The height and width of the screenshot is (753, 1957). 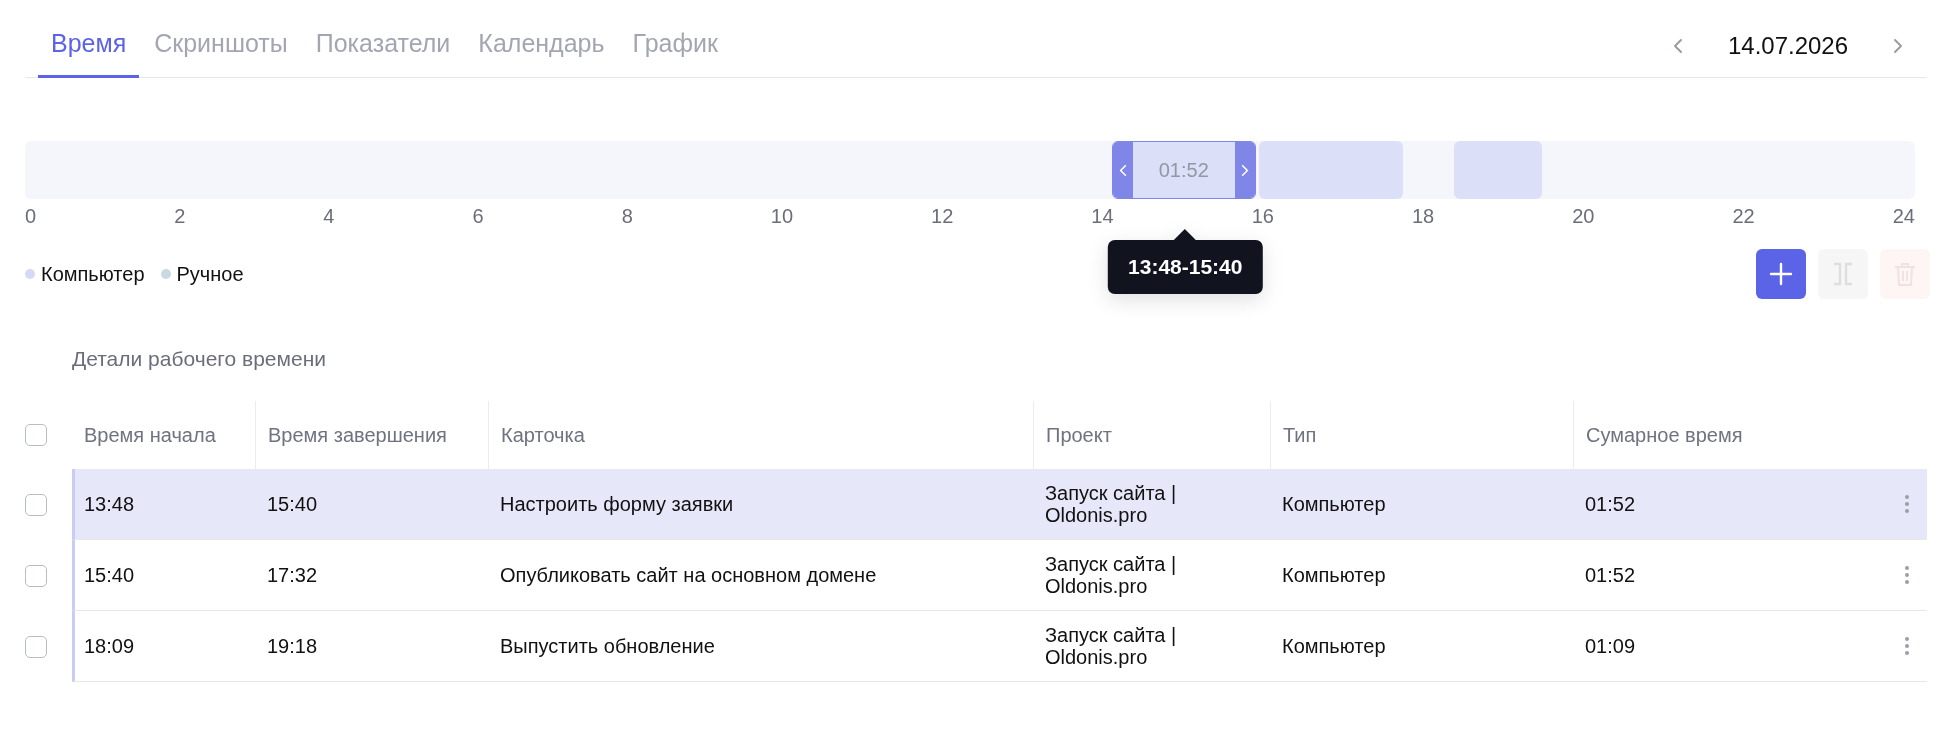 I want to click on hour-tick-label: 8, so click(x=627, y=216).